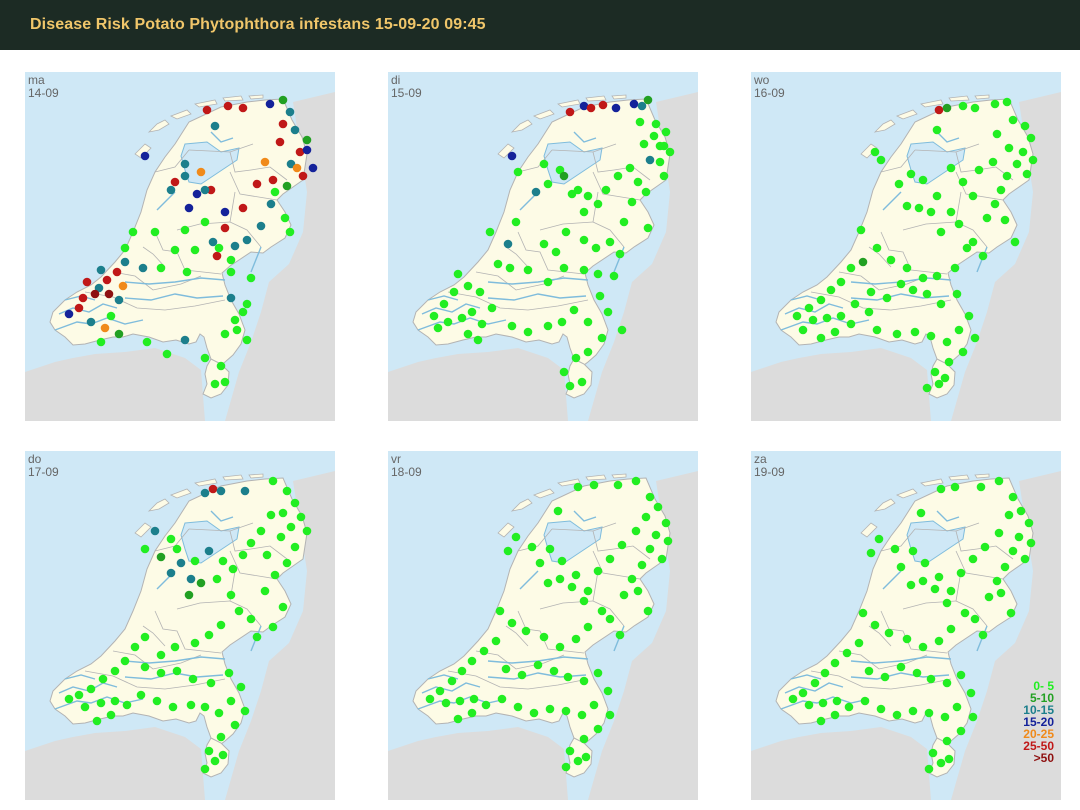 The image size is (1080, 810). What do you see at coordinates (769, 466) in the screenshot?
I see `panel-label: za 19-09` at bounding box center [769, 466].